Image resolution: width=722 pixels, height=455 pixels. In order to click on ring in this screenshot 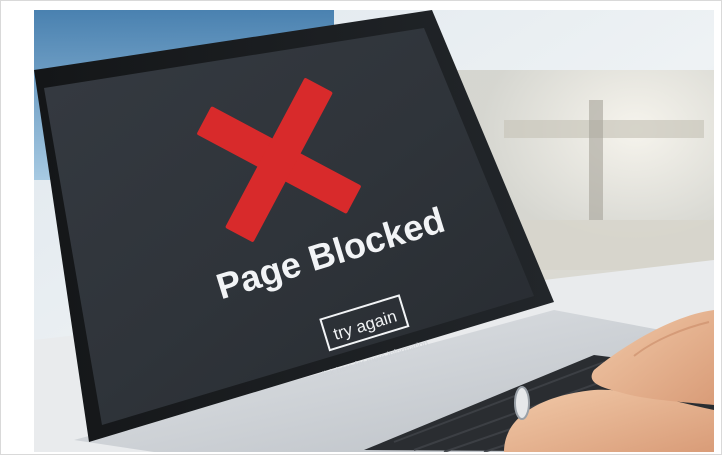, I will do `click(522, 403)`.